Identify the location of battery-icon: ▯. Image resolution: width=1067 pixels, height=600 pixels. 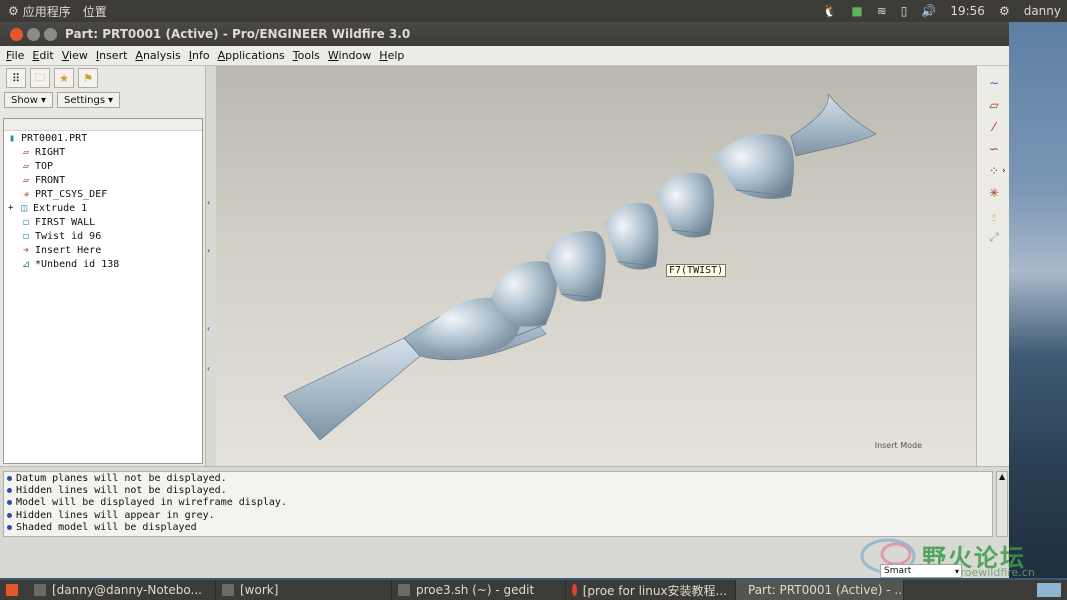
(904, 11).